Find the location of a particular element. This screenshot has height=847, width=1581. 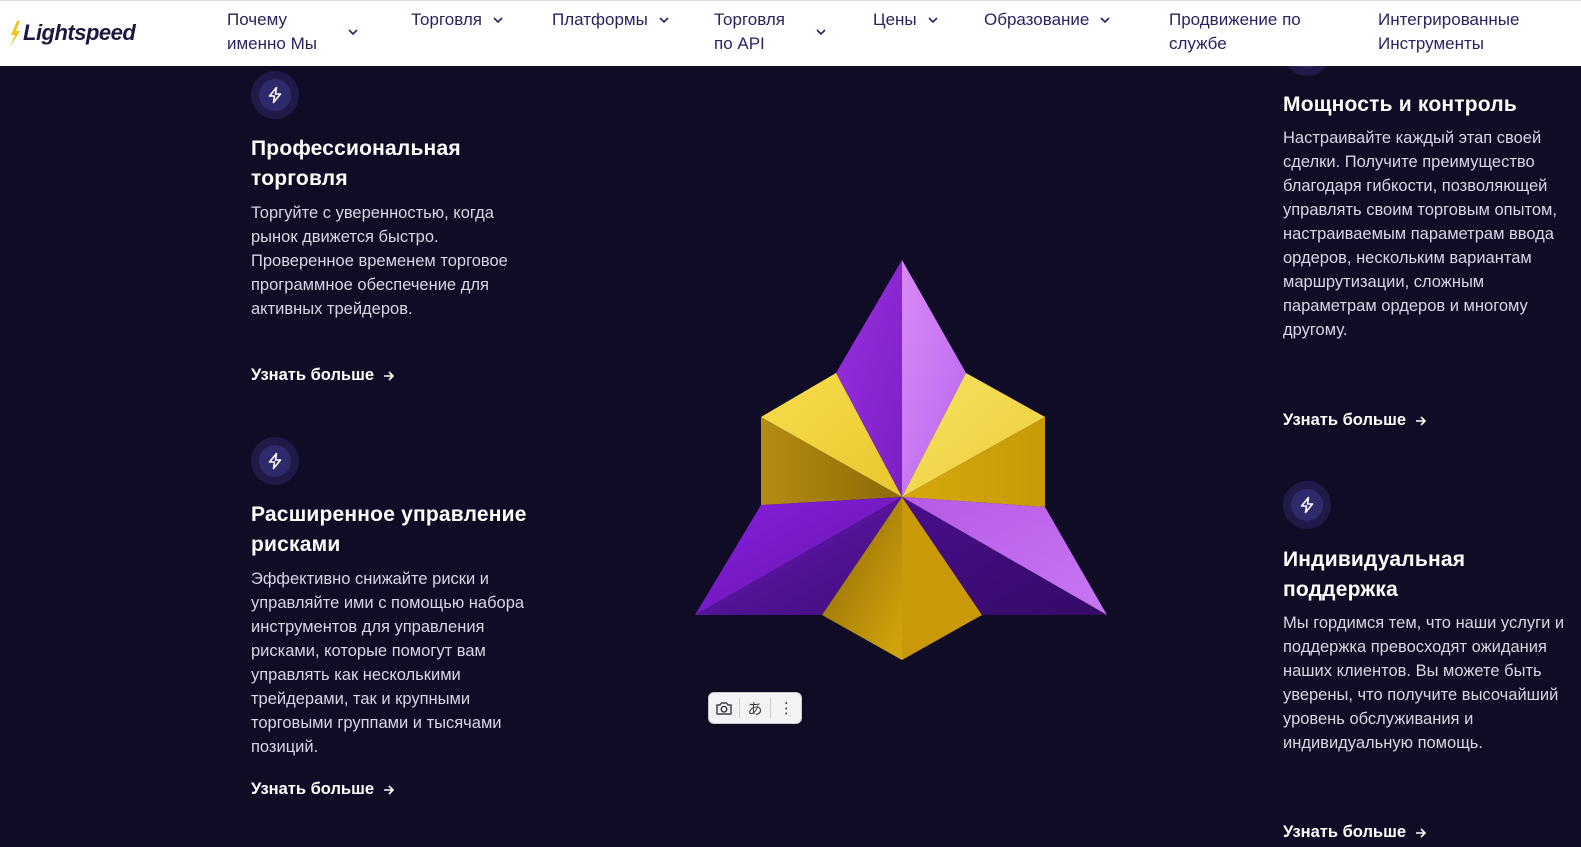

feature-title-risk-management: Расширенное управление рисками is located at coordinates (389, 529).